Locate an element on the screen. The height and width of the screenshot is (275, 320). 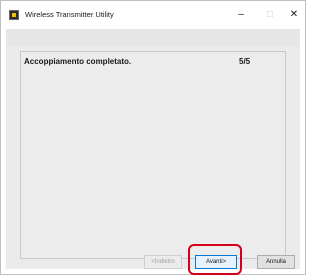
title-bar: Wireless Transmitter Utility – □ ✕ is located at coordinates (153, 15).